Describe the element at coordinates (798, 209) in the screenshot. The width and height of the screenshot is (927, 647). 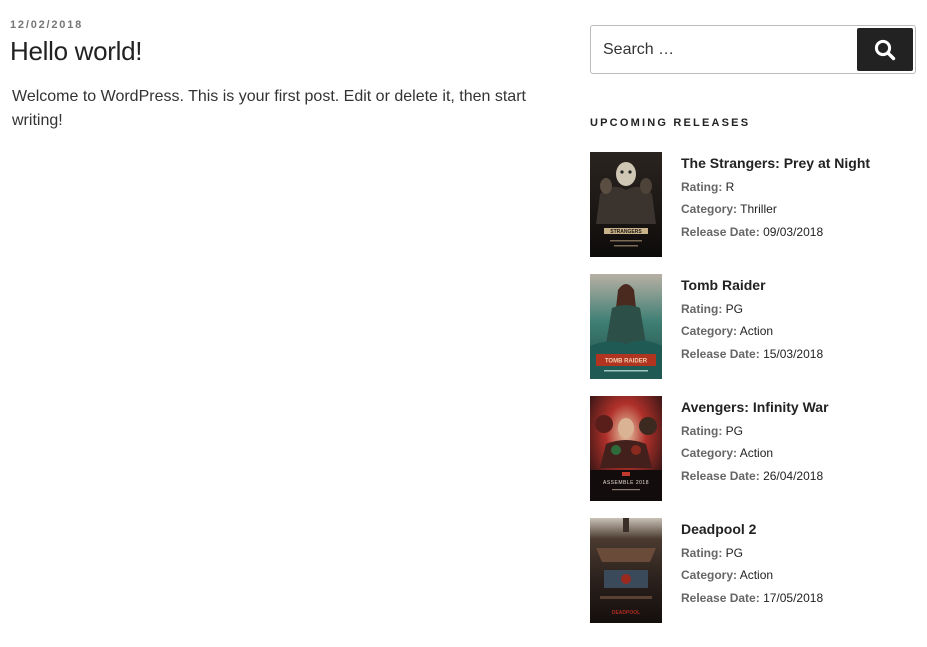
I see `movie-category: Category: Thriller` at that location.